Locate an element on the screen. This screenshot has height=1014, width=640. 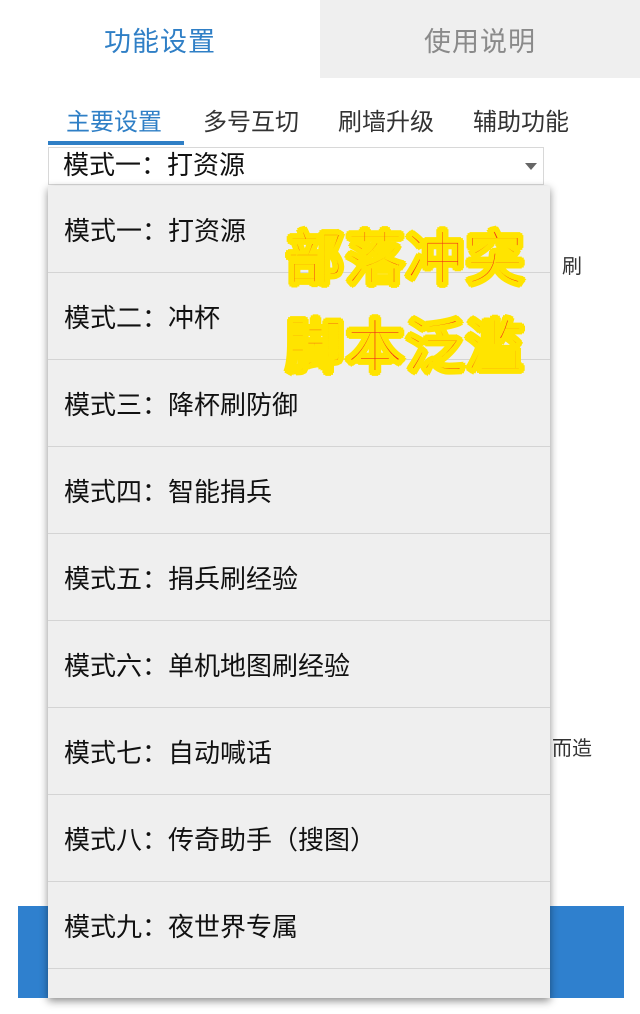
dropdown-option: 模式八：传奇助手（搜图） is located at coordinates (299, 838).